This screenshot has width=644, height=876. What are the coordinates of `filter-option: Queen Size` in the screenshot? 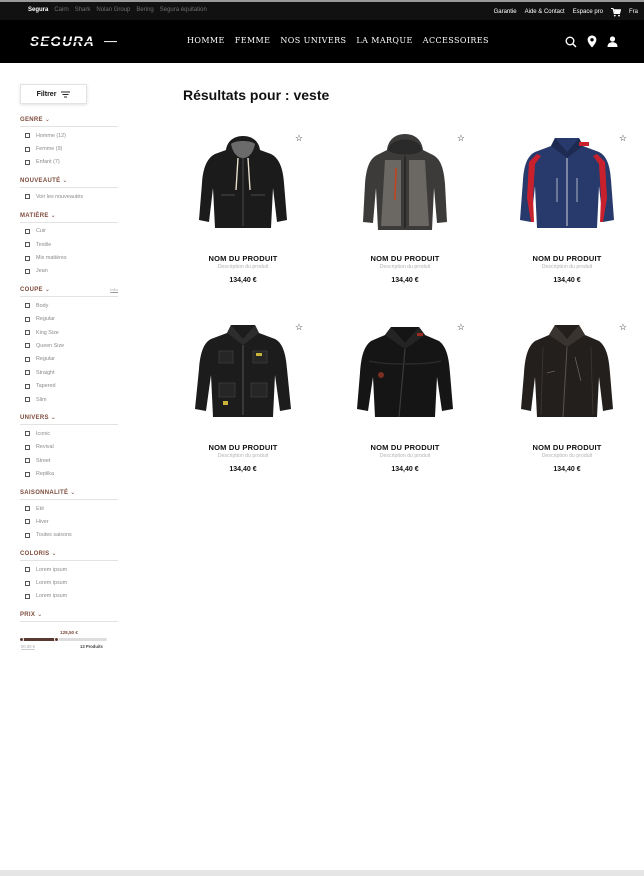 It's located at (70, 345).